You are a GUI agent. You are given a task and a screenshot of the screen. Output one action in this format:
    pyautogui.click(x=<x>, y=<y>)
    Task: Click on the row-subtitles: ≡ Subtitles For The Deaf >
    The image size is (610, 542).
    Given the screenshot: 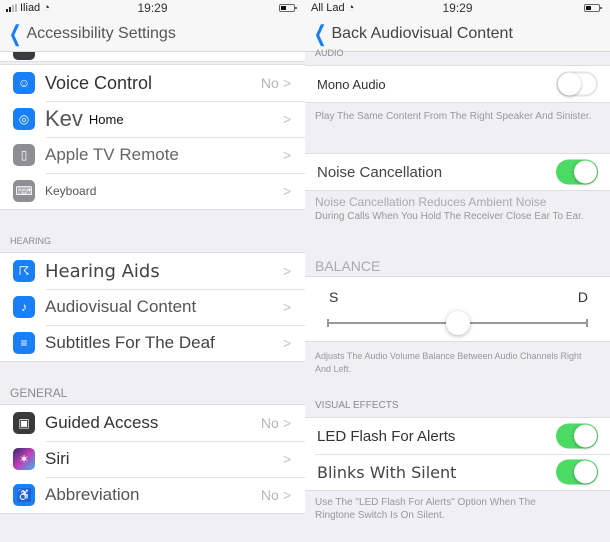 What is the action you would take?
    pyautogui.click(x=152, y=343)
    